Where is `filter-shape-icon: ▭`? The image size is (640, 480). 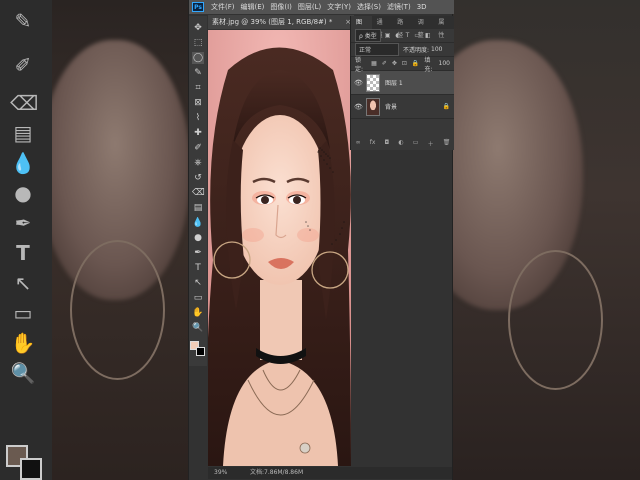 filter-shape-icon: ▭ is located at coordinates (417, 35).